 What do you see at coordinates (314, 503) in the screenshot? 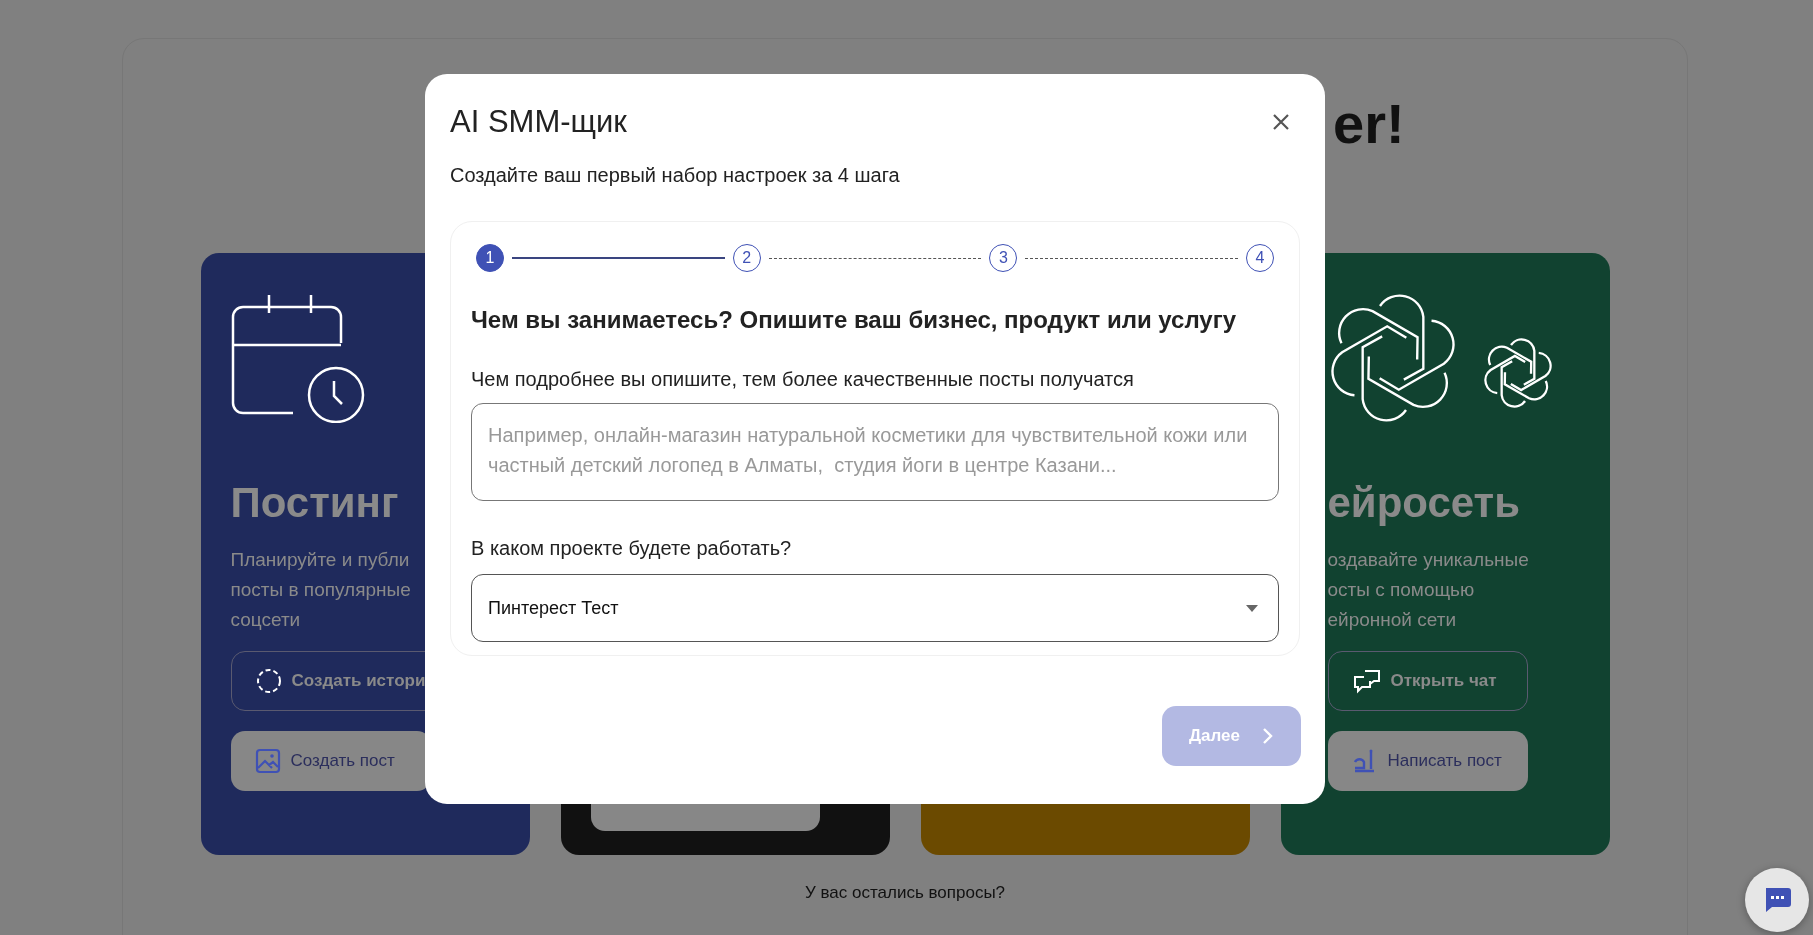
I see `card-title: Постинг` at bounding box center [314, 503].